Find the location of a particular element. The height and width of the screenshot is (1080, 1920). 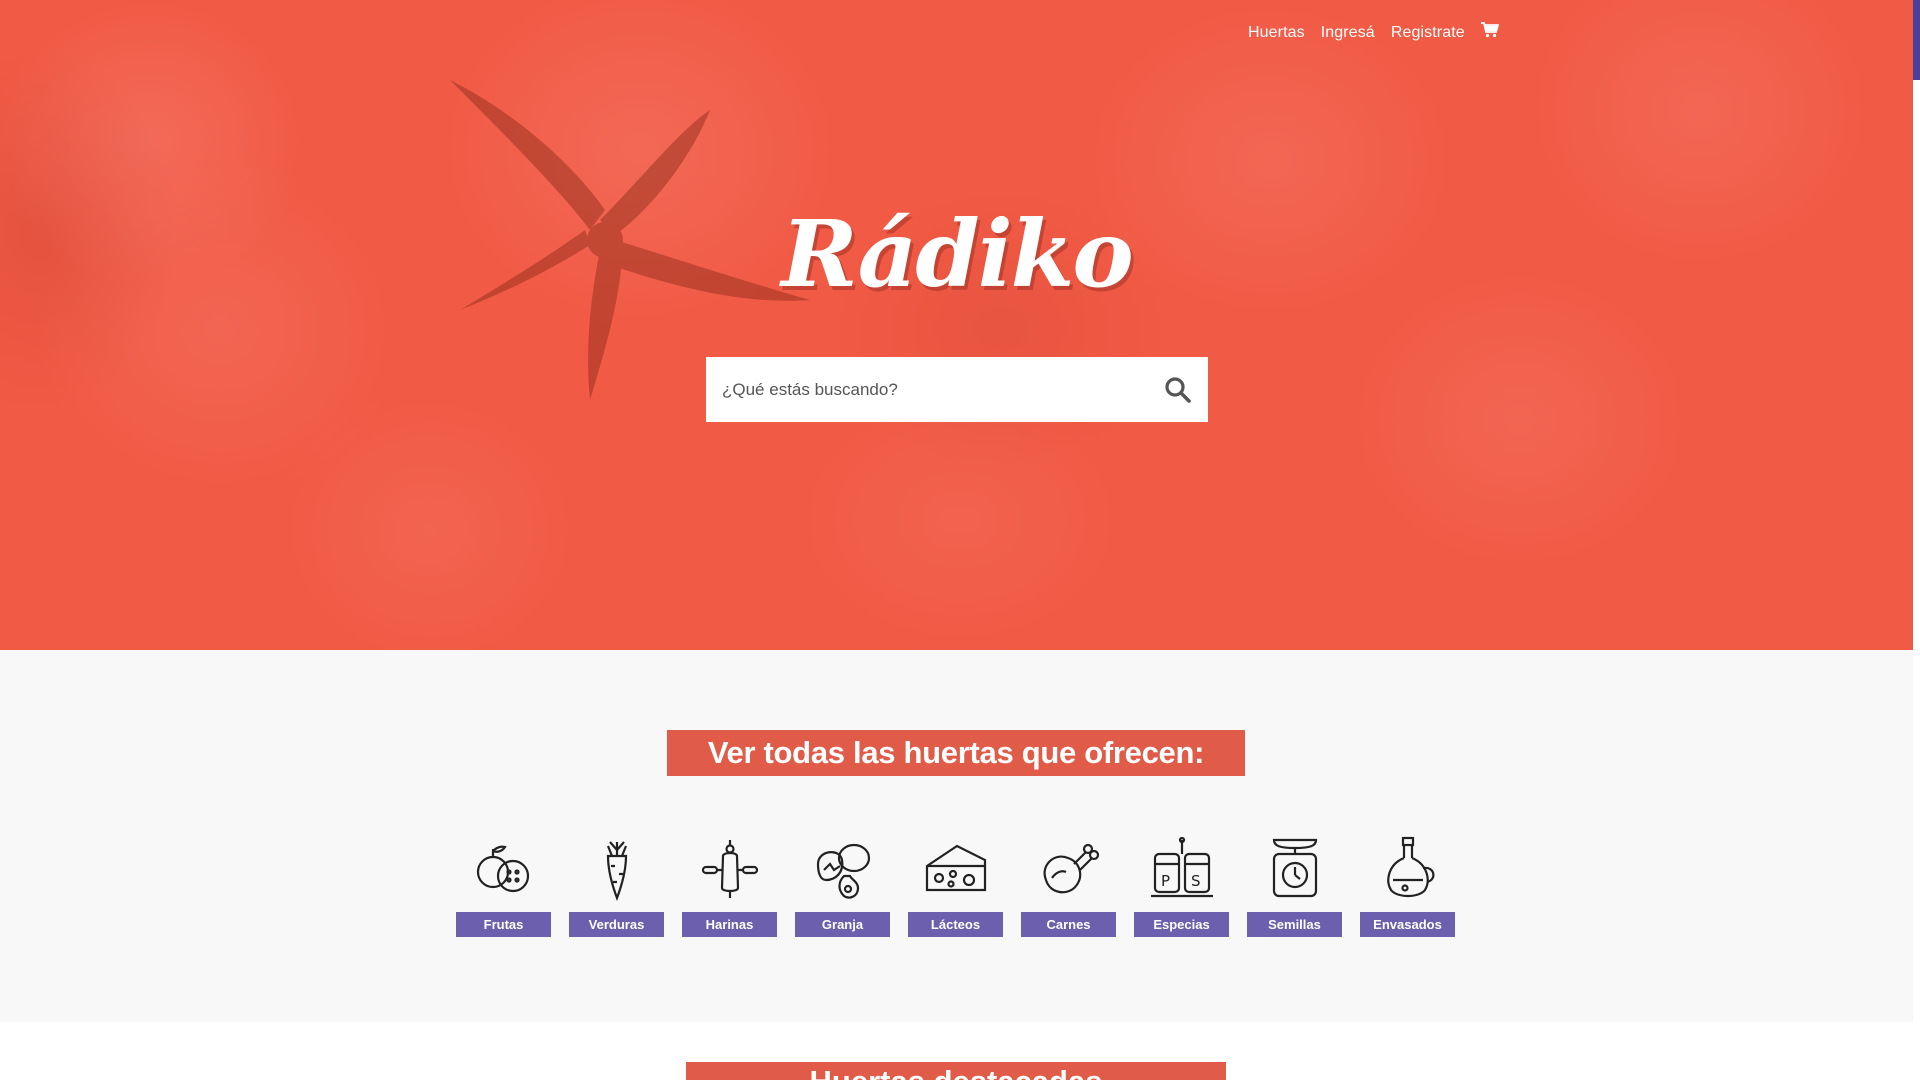

category-label: Envasados is located at coordinates (1407, 924).